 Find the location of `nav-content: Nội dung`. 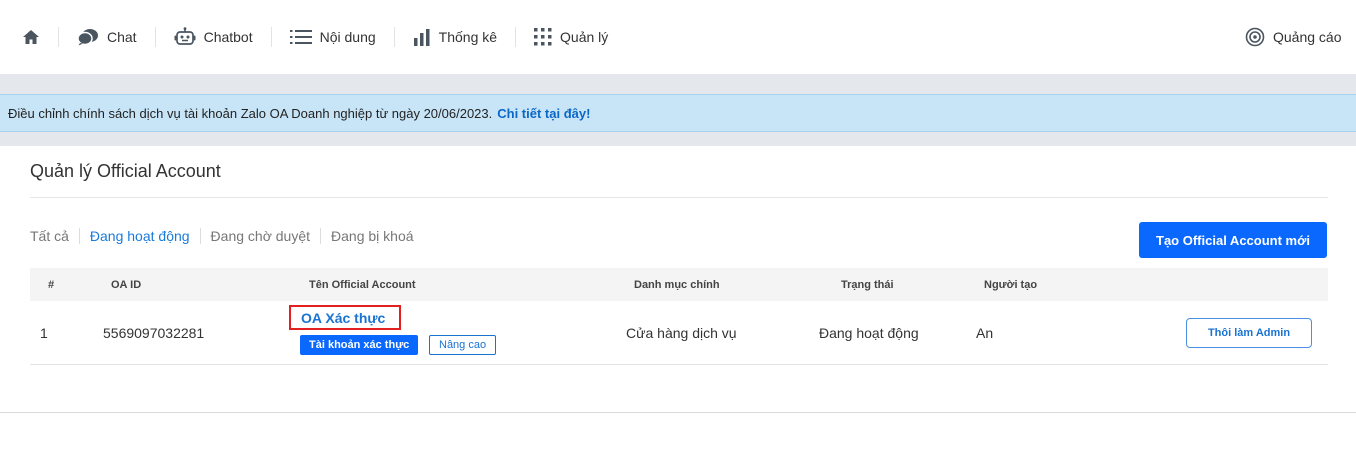

nav-content: Nội dung is located at coordinates (332, 37).